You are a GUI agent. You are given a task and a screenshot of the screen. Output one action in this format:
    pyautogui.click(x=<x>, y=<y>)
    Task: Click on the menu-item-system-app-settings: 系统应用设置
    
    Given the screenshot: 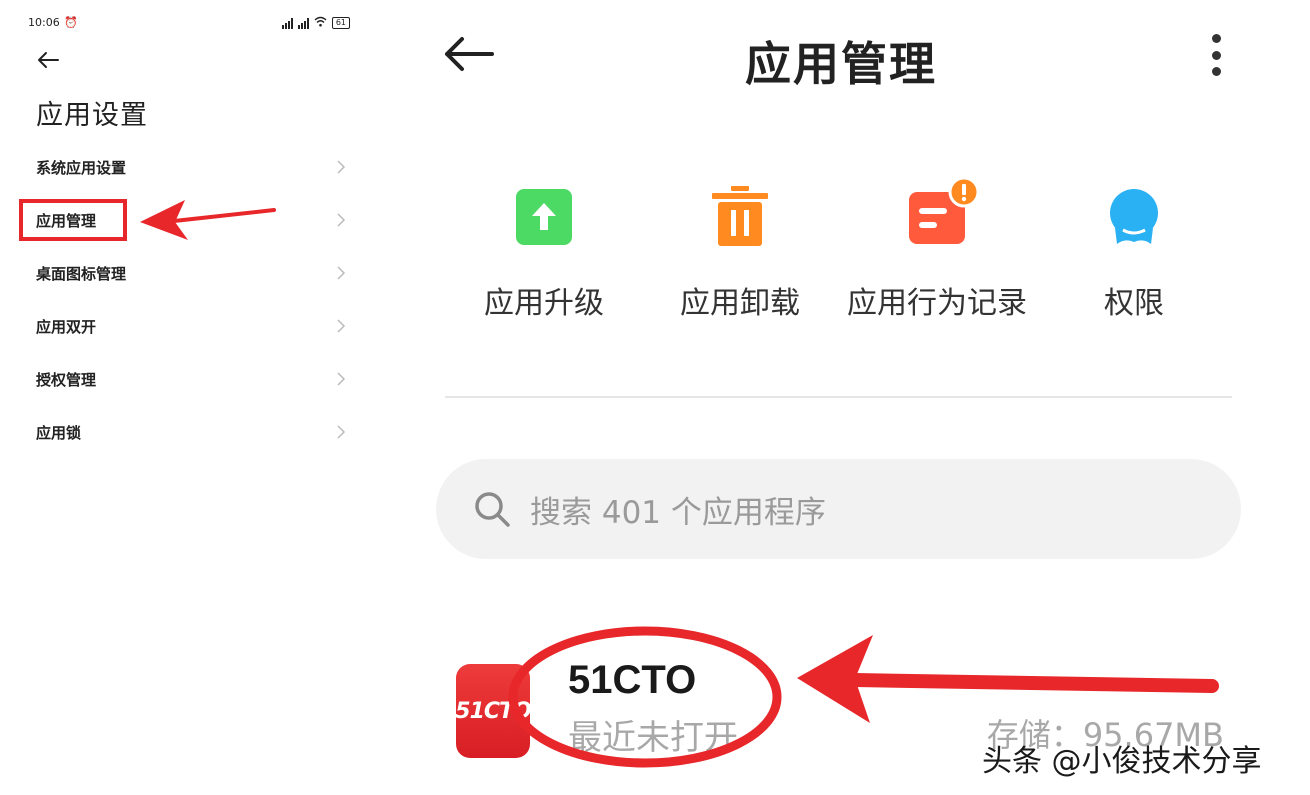 What is the action you would take?
    pyautogui.click(x=191, y=167)
    